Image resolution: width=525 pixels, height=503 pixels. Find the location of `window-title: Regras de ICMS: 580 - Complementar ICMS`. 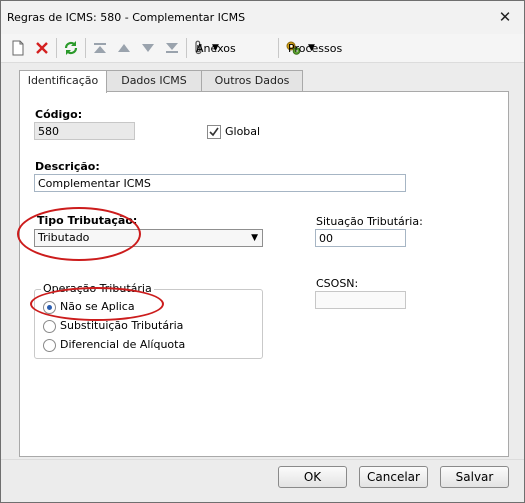

window-title: Regras de ICMS: 580 - Complementar ICMS is located at coordinates (126, 17).